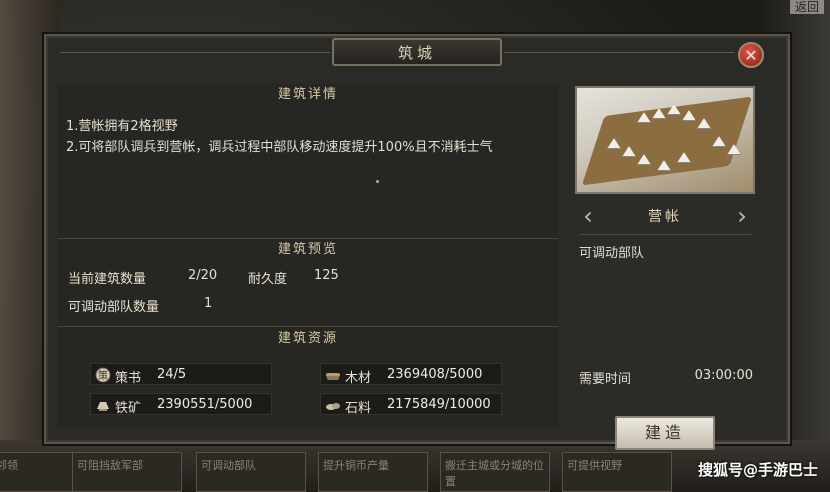 The height and width of the screenshot is (492, 830). I want to click on resource-stone: 石料 2175849/10000, so click(411, 404).